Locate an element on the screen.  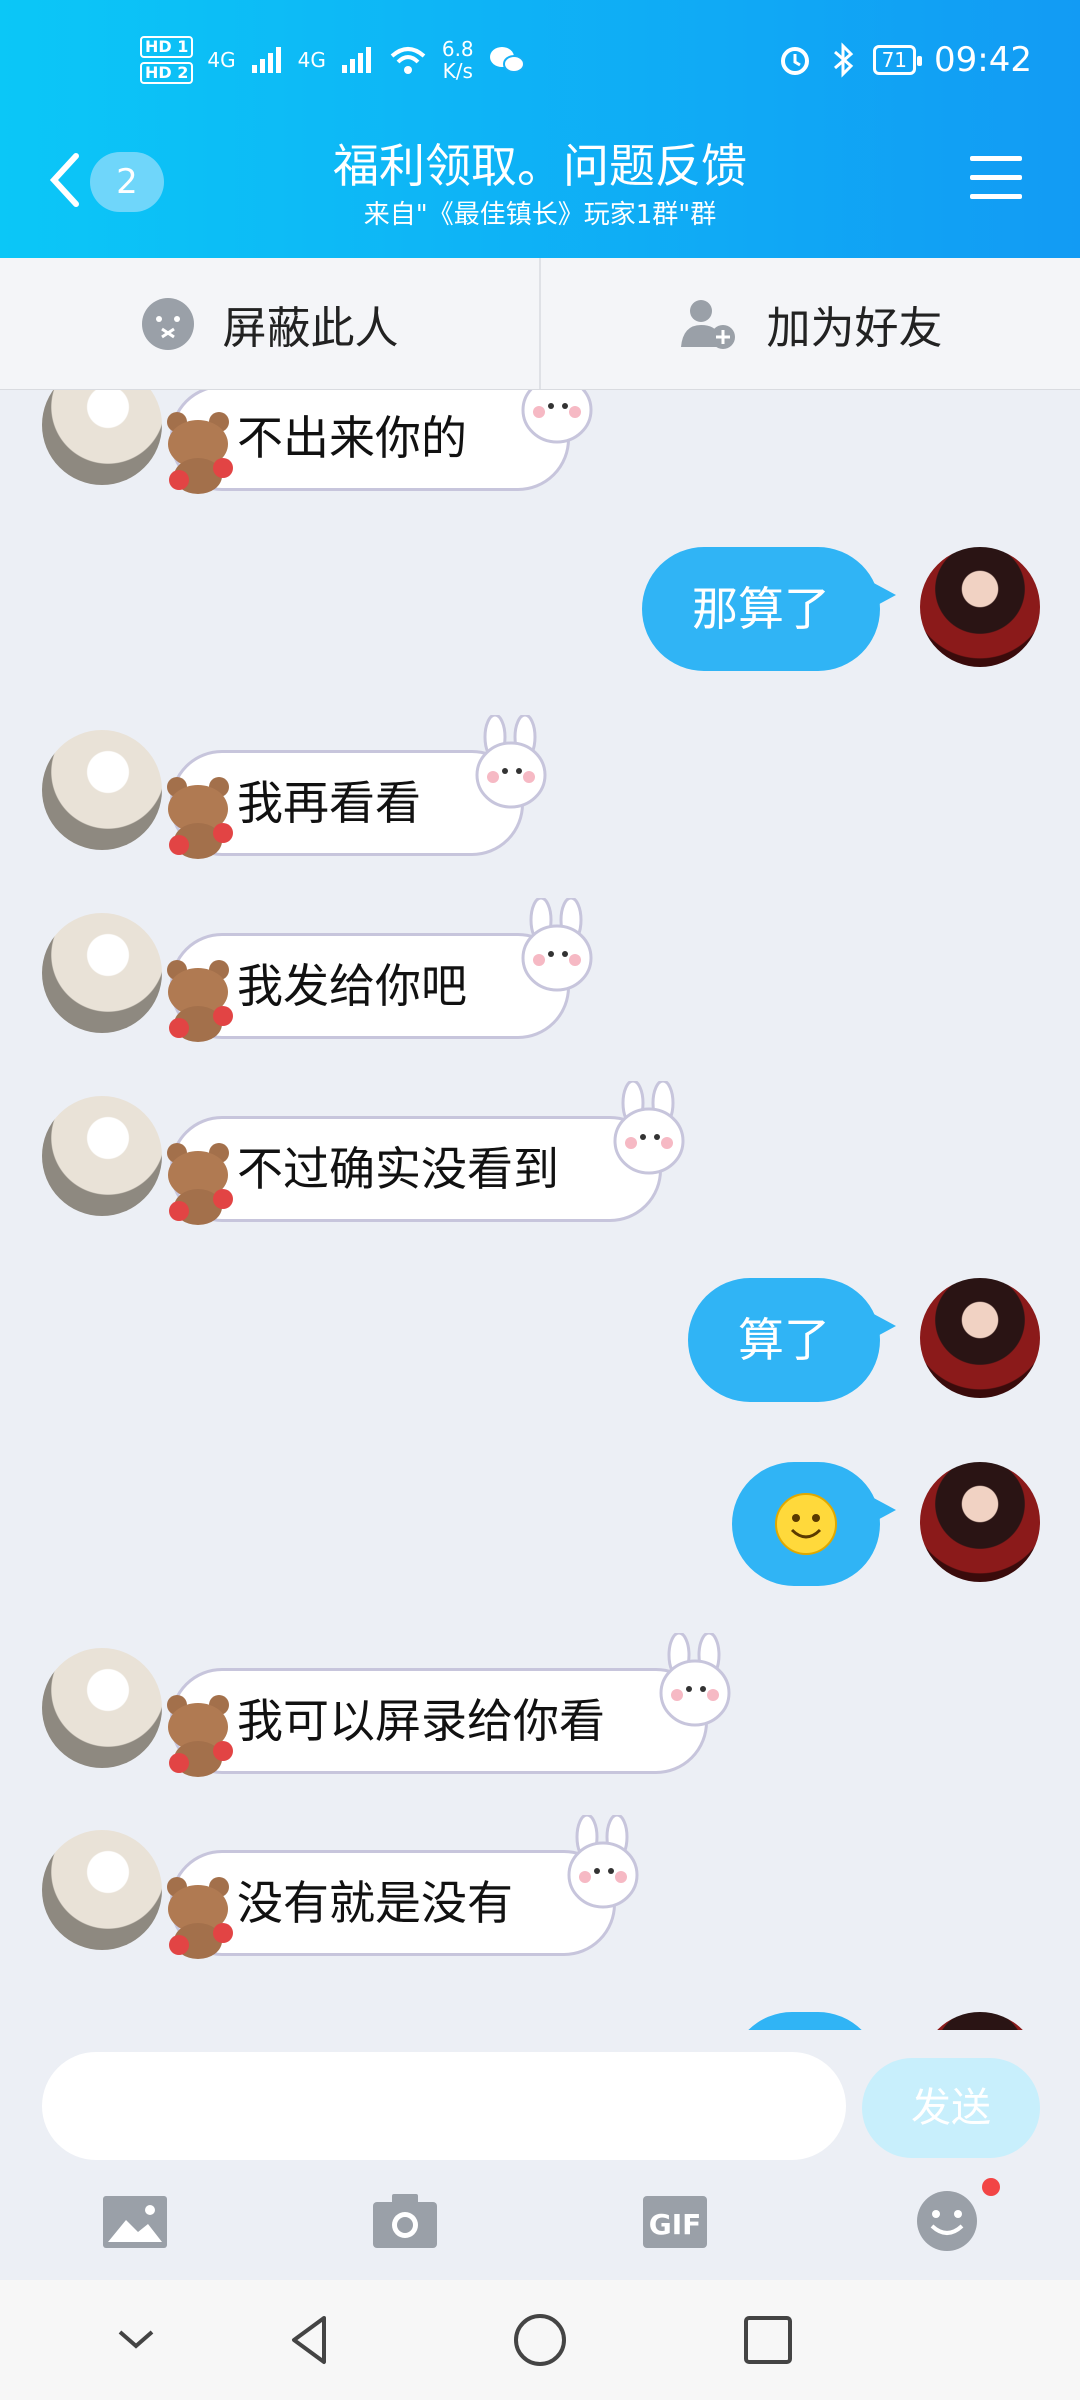
message-row: 我发给你吧 is located at coordinates (540, 970).